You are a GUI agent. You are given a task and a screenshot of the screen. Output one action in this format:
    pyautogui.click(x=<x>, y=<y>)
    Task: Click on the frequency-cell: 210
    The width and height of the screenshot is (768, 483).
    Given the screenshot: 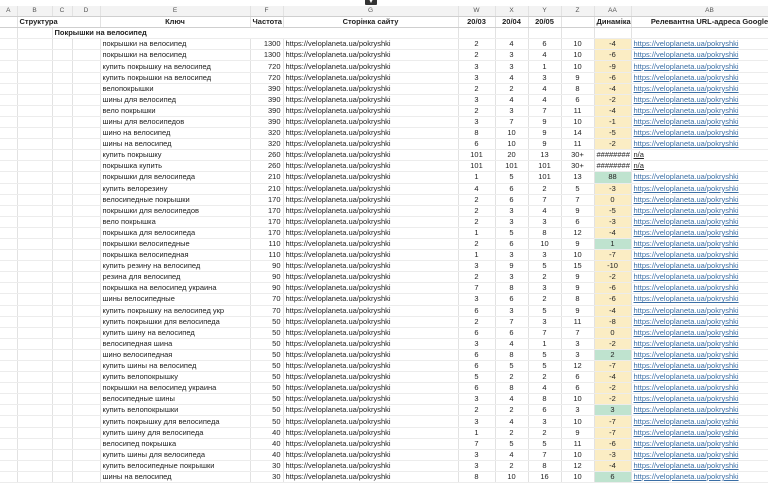 What is the action you would take?
    pyautogui.click(x=267, y=177)
    